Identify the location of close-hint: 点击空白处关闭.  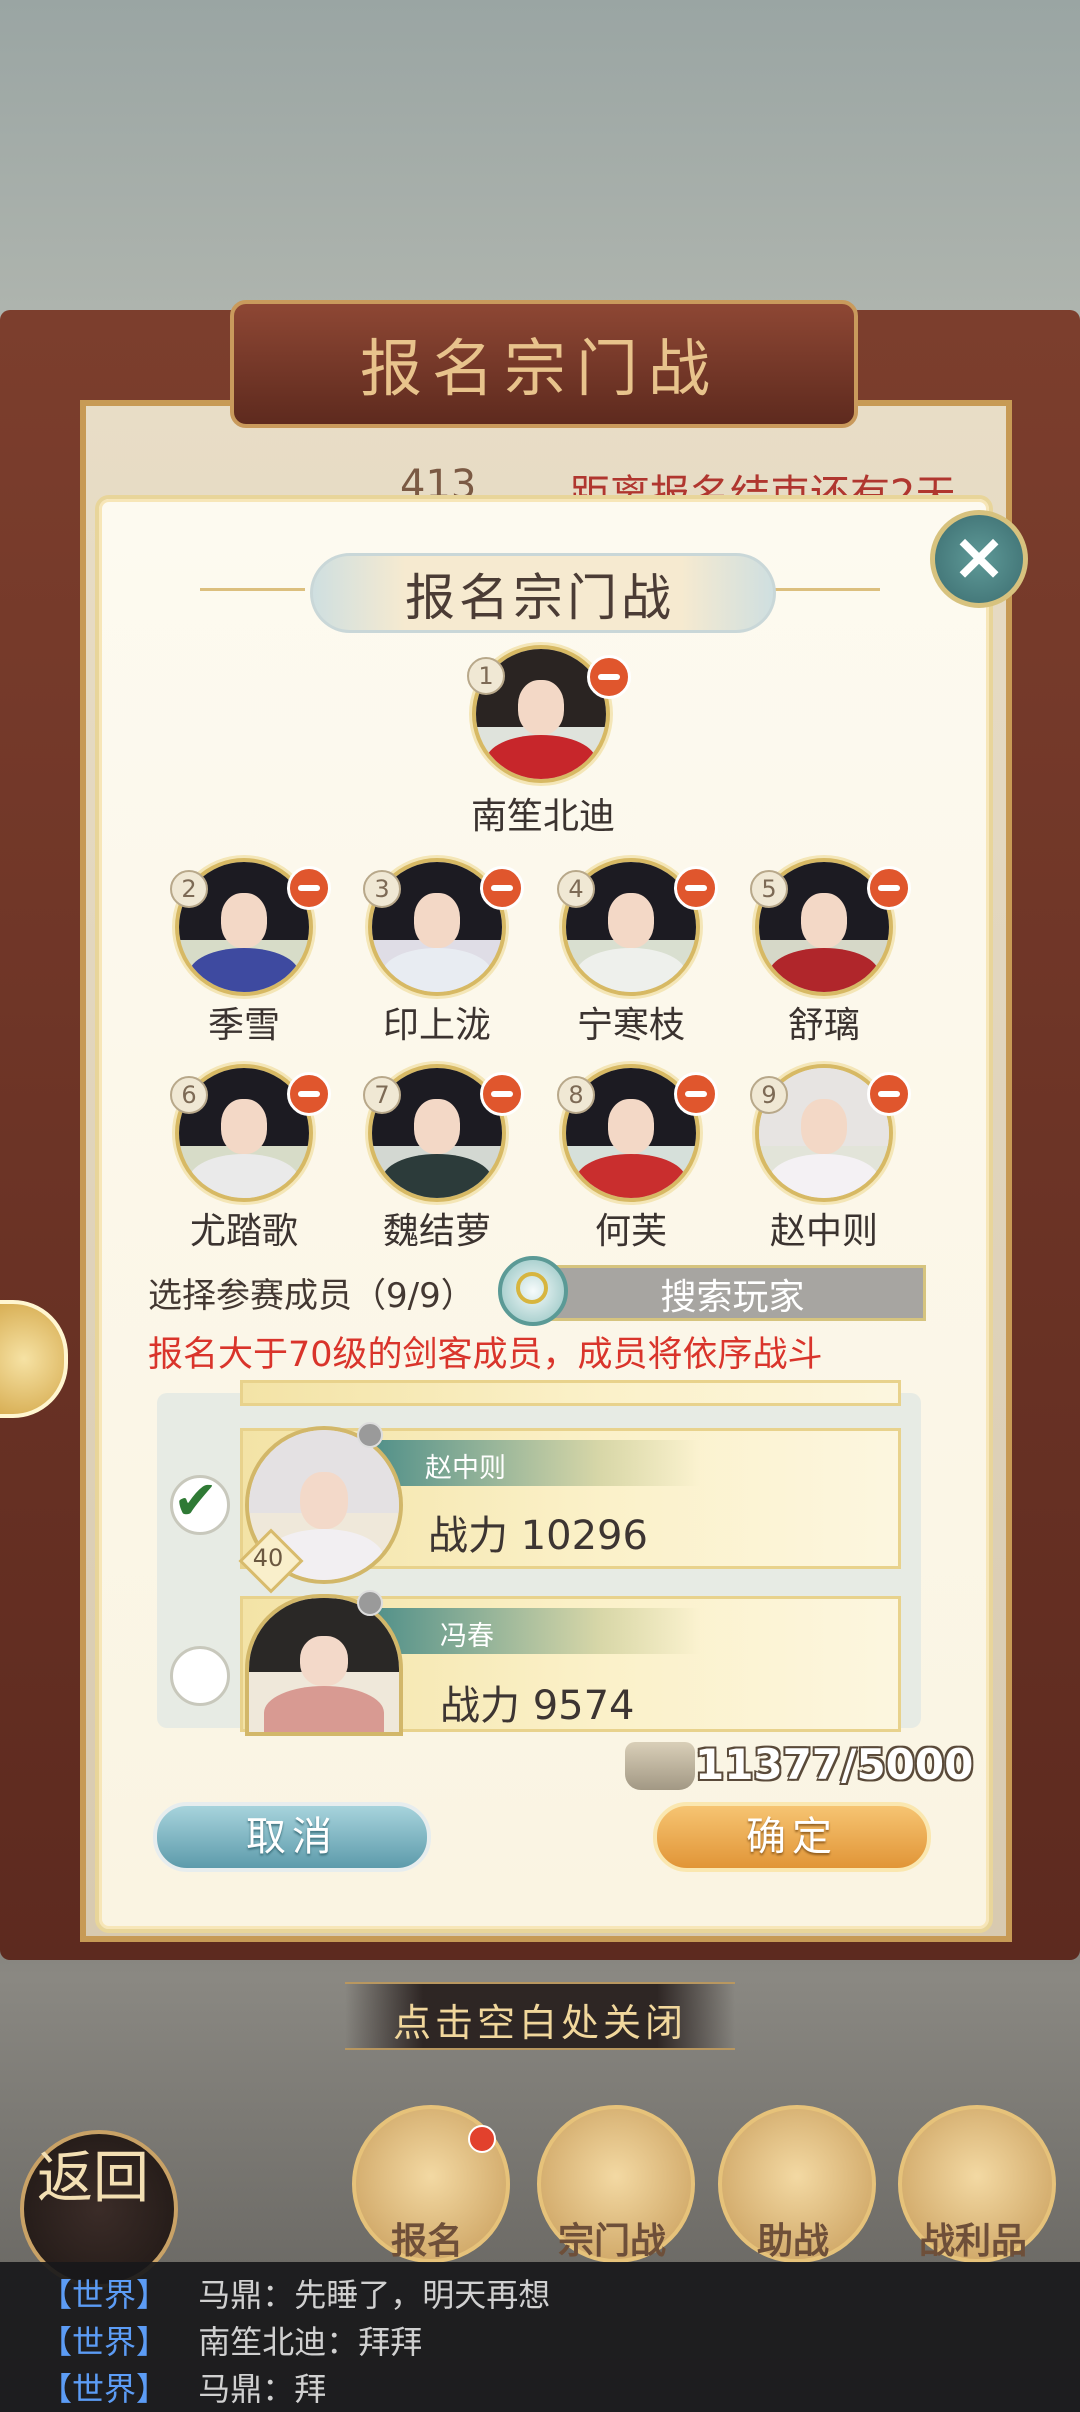
(539, 2023).